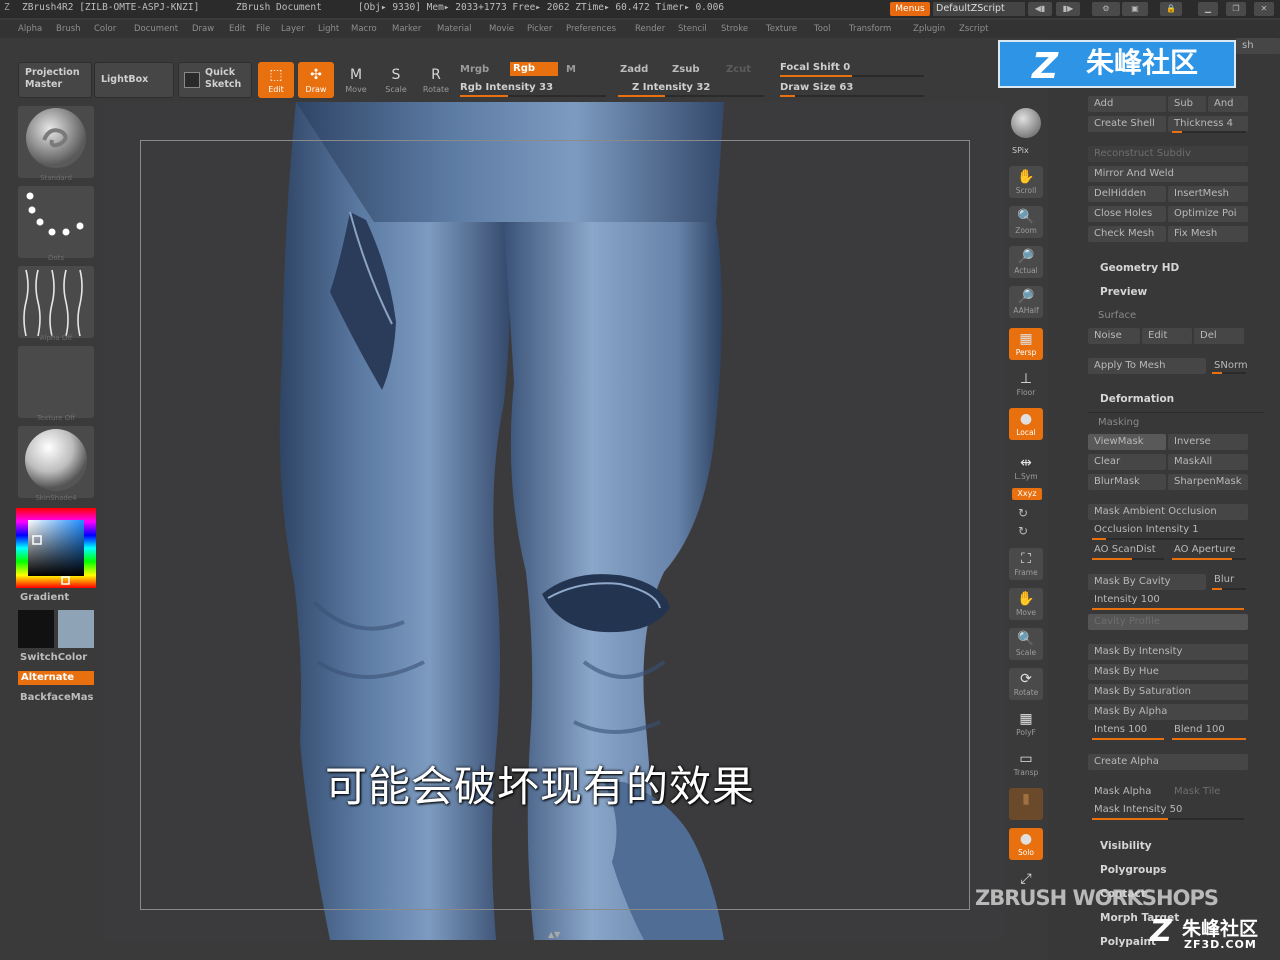 The height and width of the screenshot is (960, 1280). What do you see at coordinates (55, 80) in the screenshot?
I see `projection-master-button: Projection Master` at bounding box center [55, 80].